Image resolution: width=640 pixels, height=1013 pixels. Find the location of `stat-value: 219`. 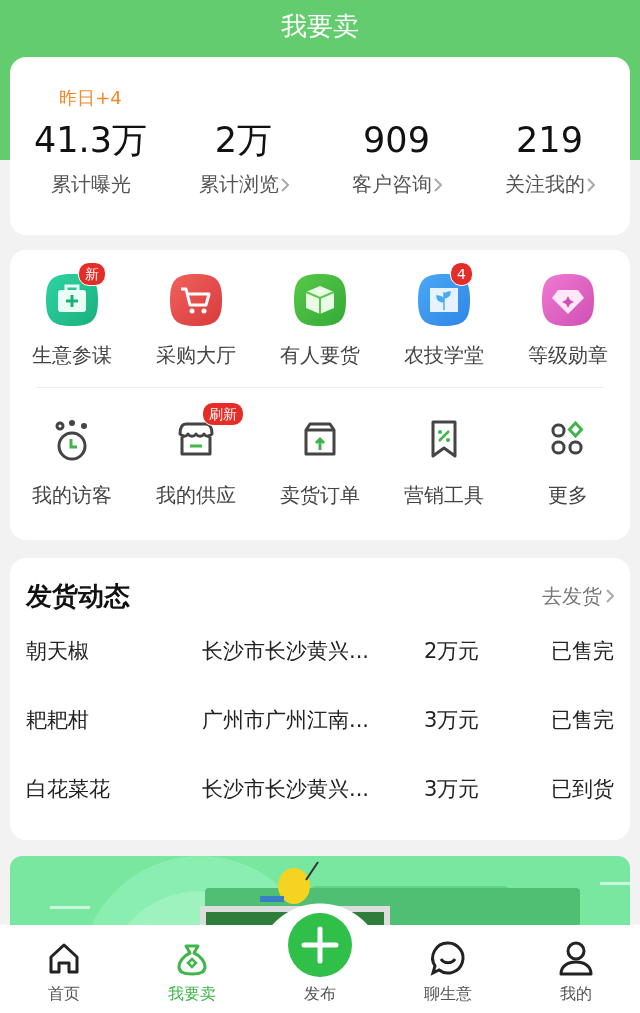

stat-value: 219 is located at coordinates (549, 140).